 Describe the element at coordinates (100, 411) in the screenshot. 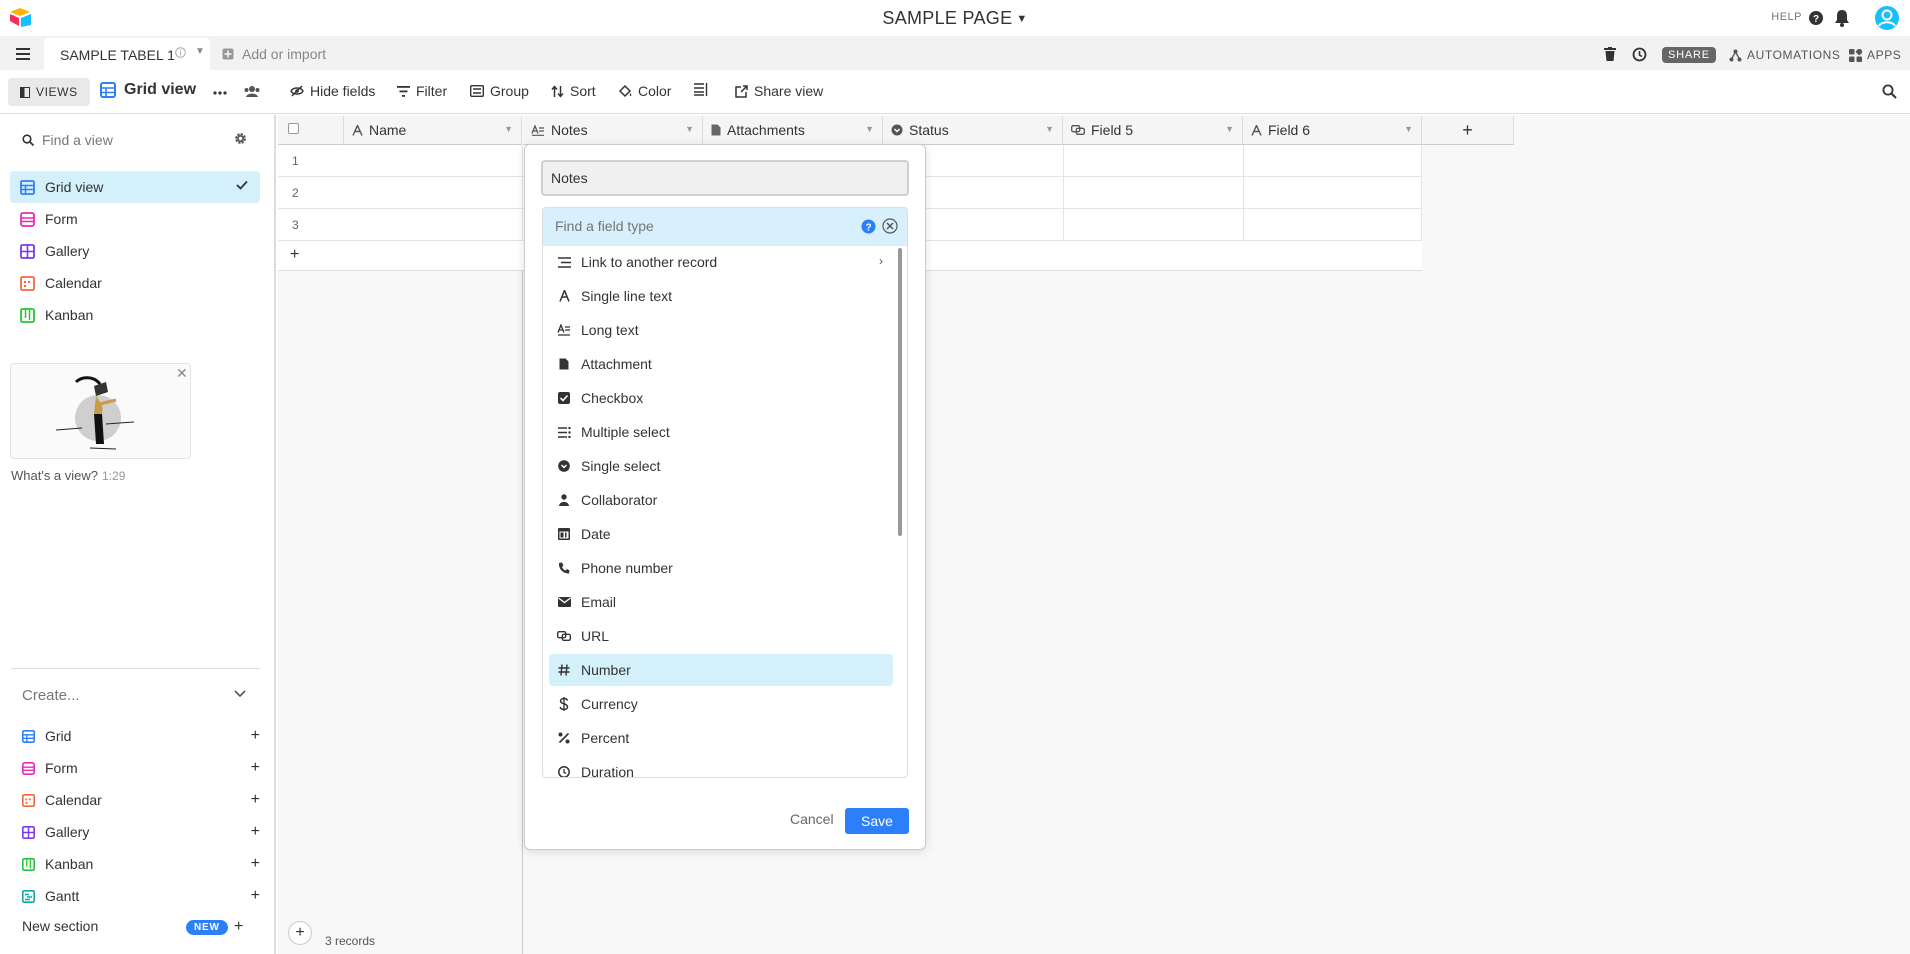

I see `whats-a-view-video-card: ✕` at that location.